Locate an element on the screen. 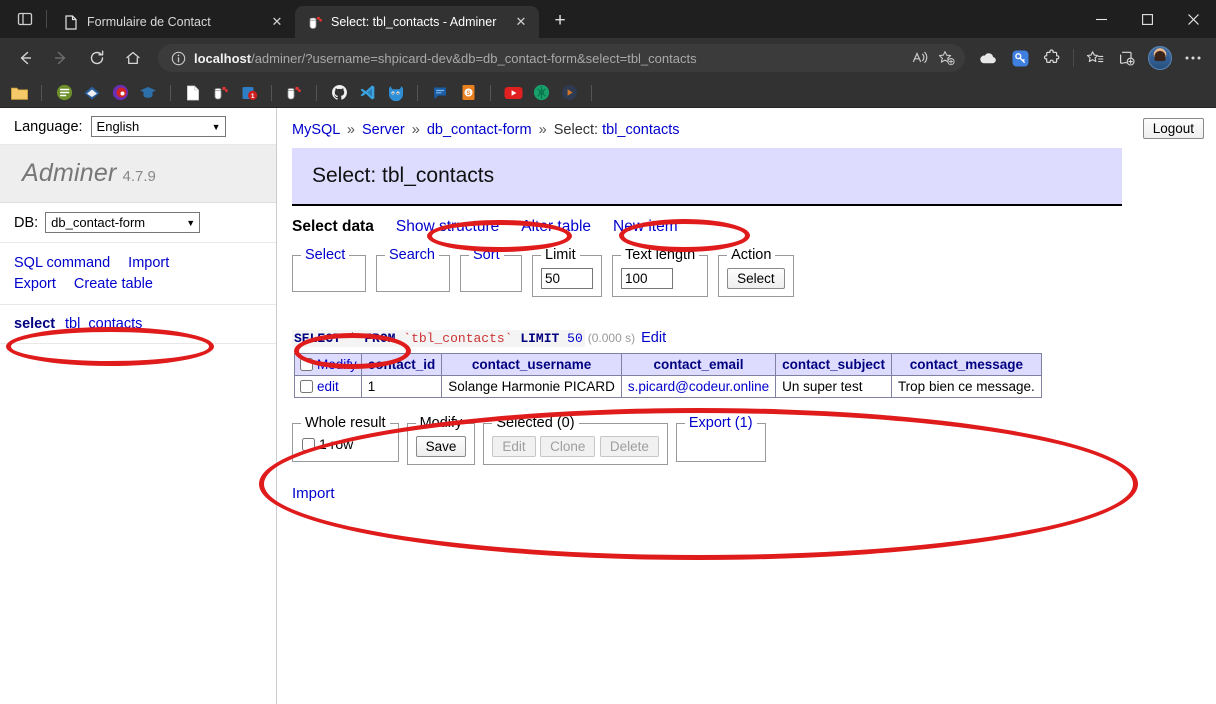  info-circle-icon is located at coordinates (178, 58).